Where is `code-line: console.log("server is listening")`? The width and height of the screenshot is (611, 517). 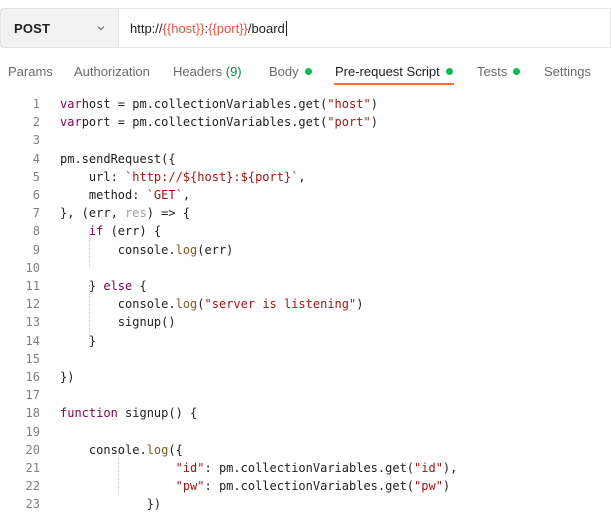 code-line: console.log("server is listening") is located at coordinates (212, 304).